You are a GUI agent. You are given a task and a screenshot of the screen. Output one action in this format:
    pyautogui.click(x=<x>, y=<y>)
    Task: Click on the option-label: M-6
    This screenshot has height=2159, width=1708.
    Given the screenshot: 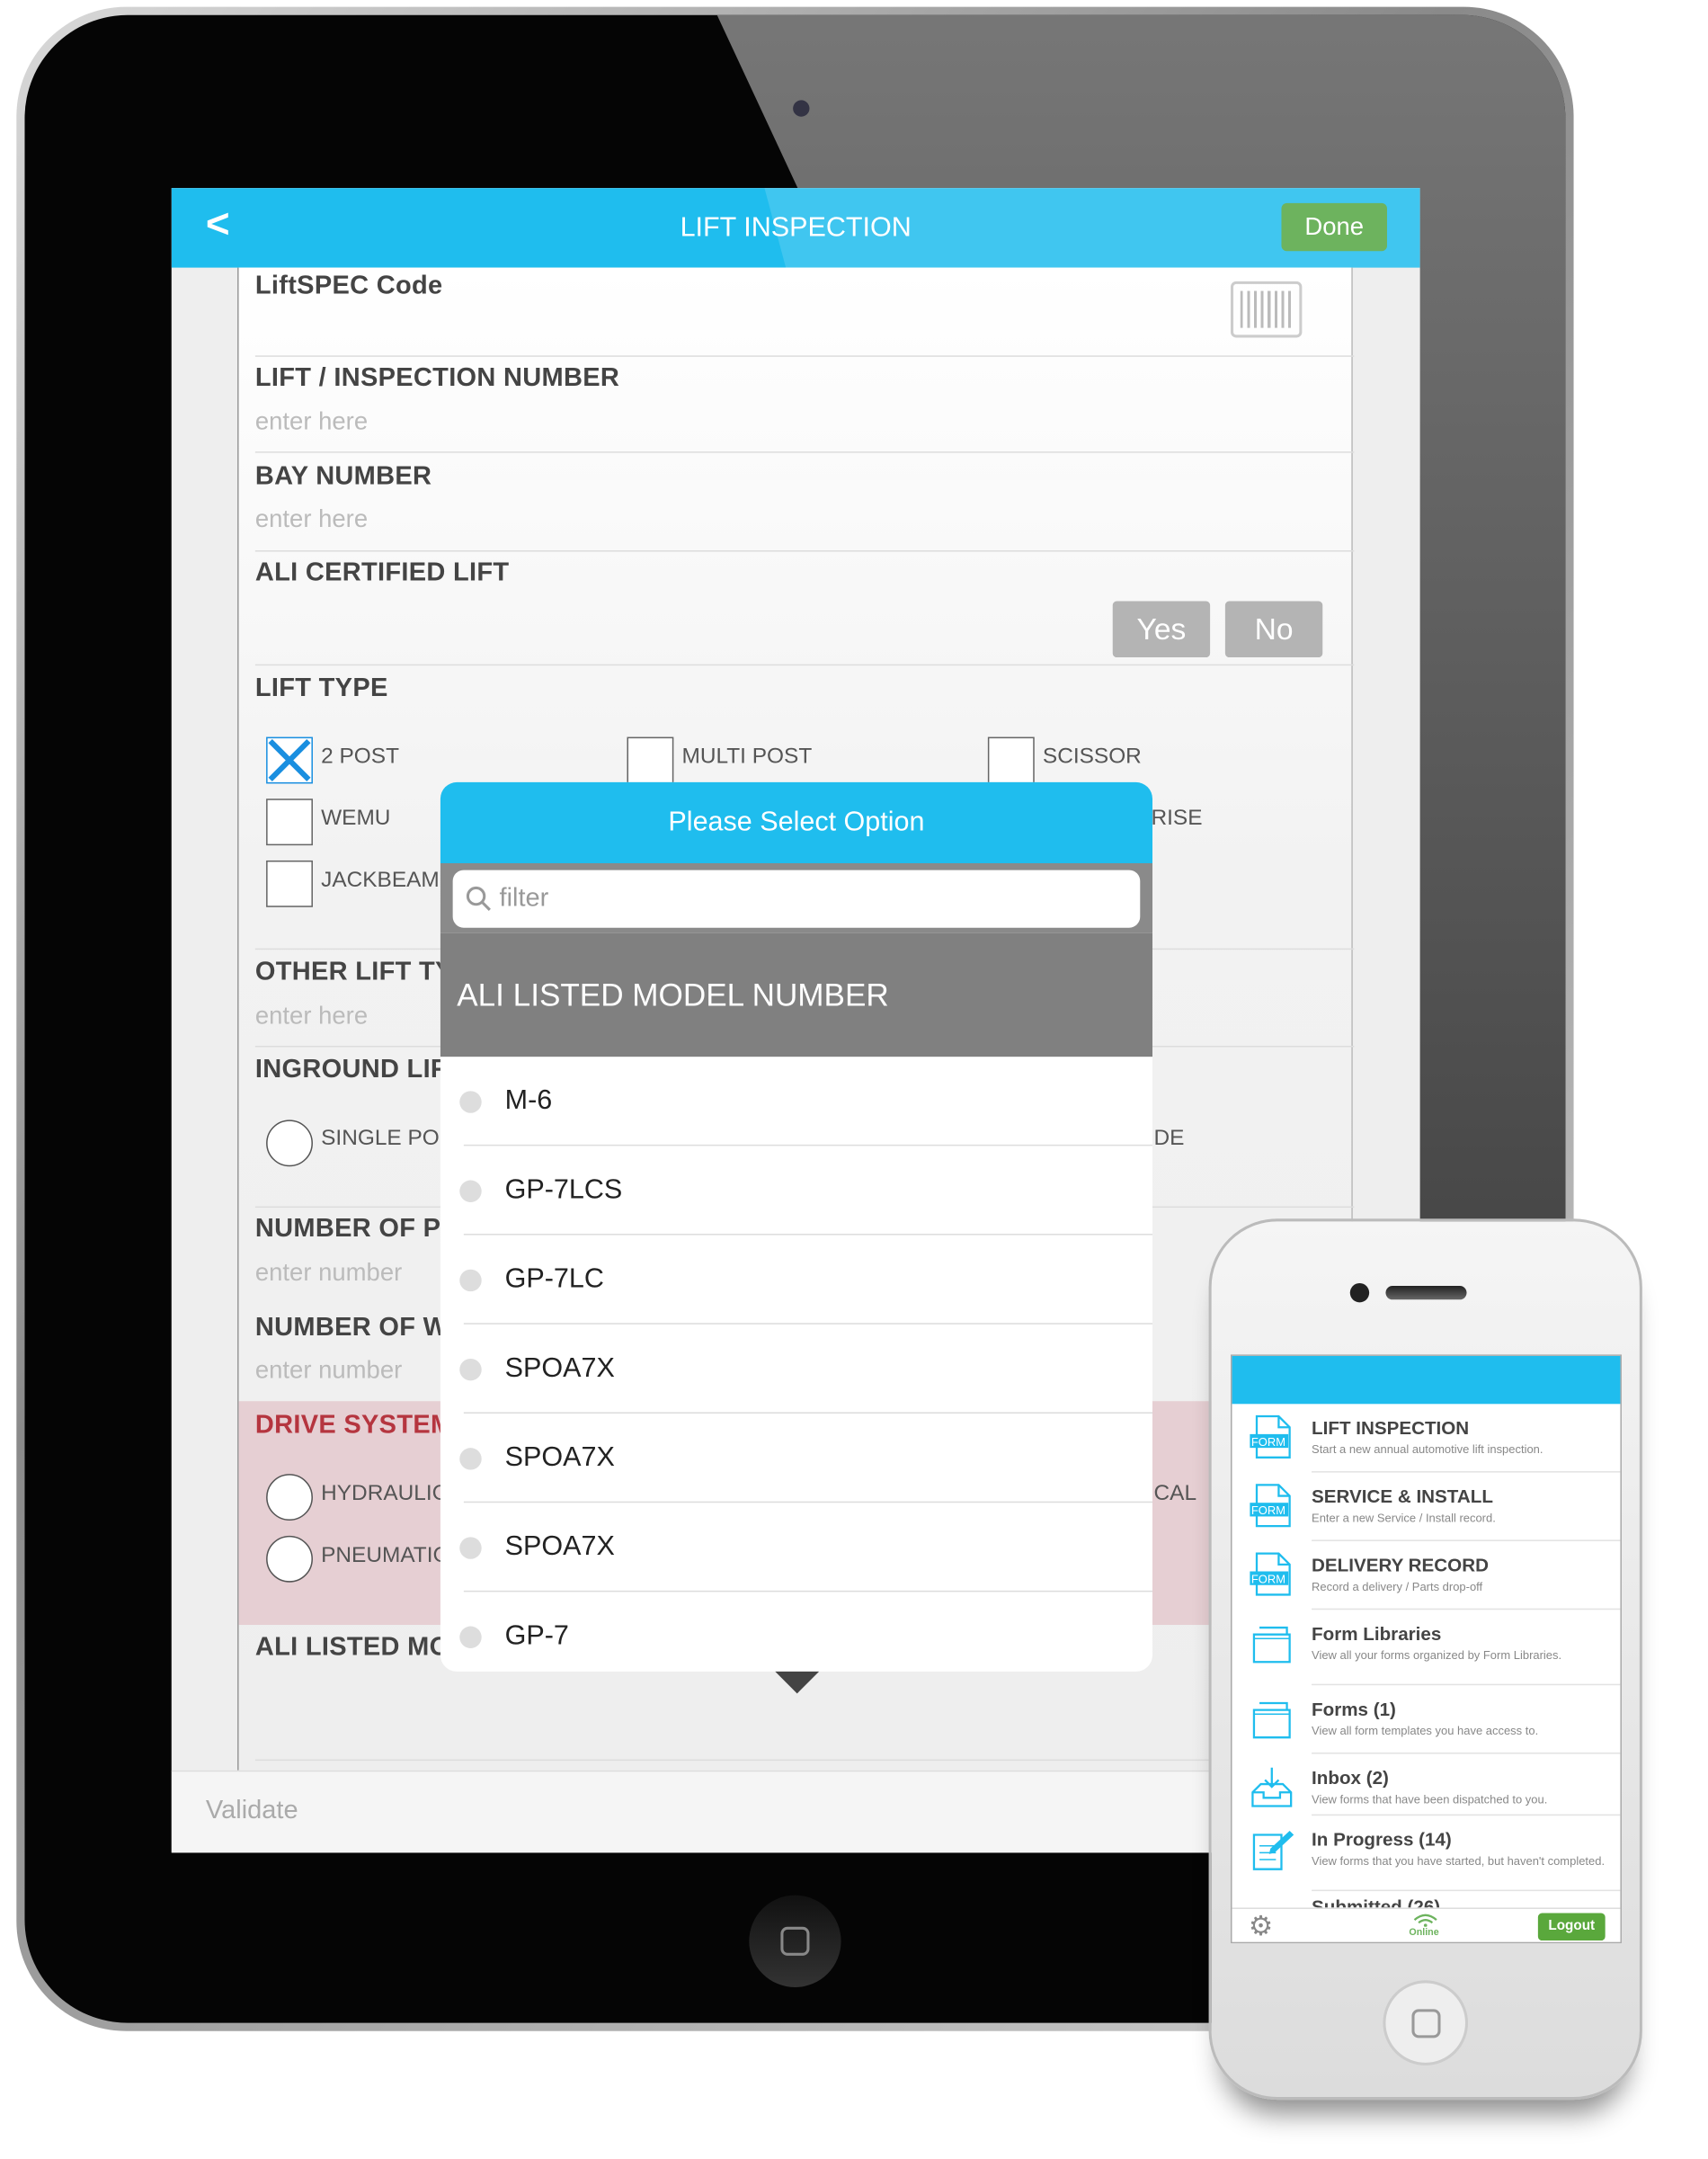 What is the action you would take?
    pyautogui.click(x=528, y=1100)
    